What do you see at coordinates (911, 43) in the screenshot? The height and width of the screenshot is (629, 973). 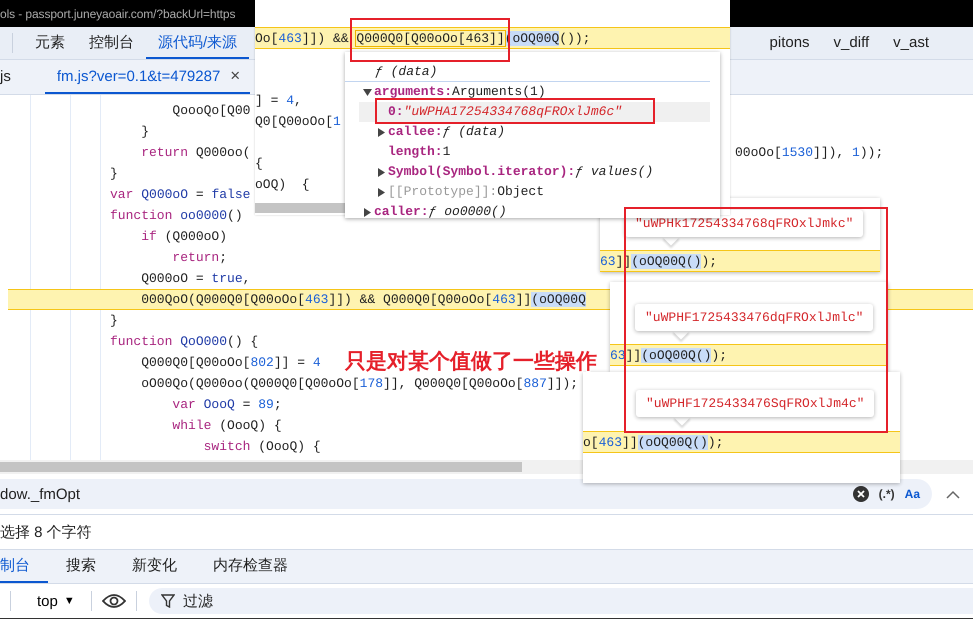 I see `panel-tab: v_ast` at bounding box center [911, 43].